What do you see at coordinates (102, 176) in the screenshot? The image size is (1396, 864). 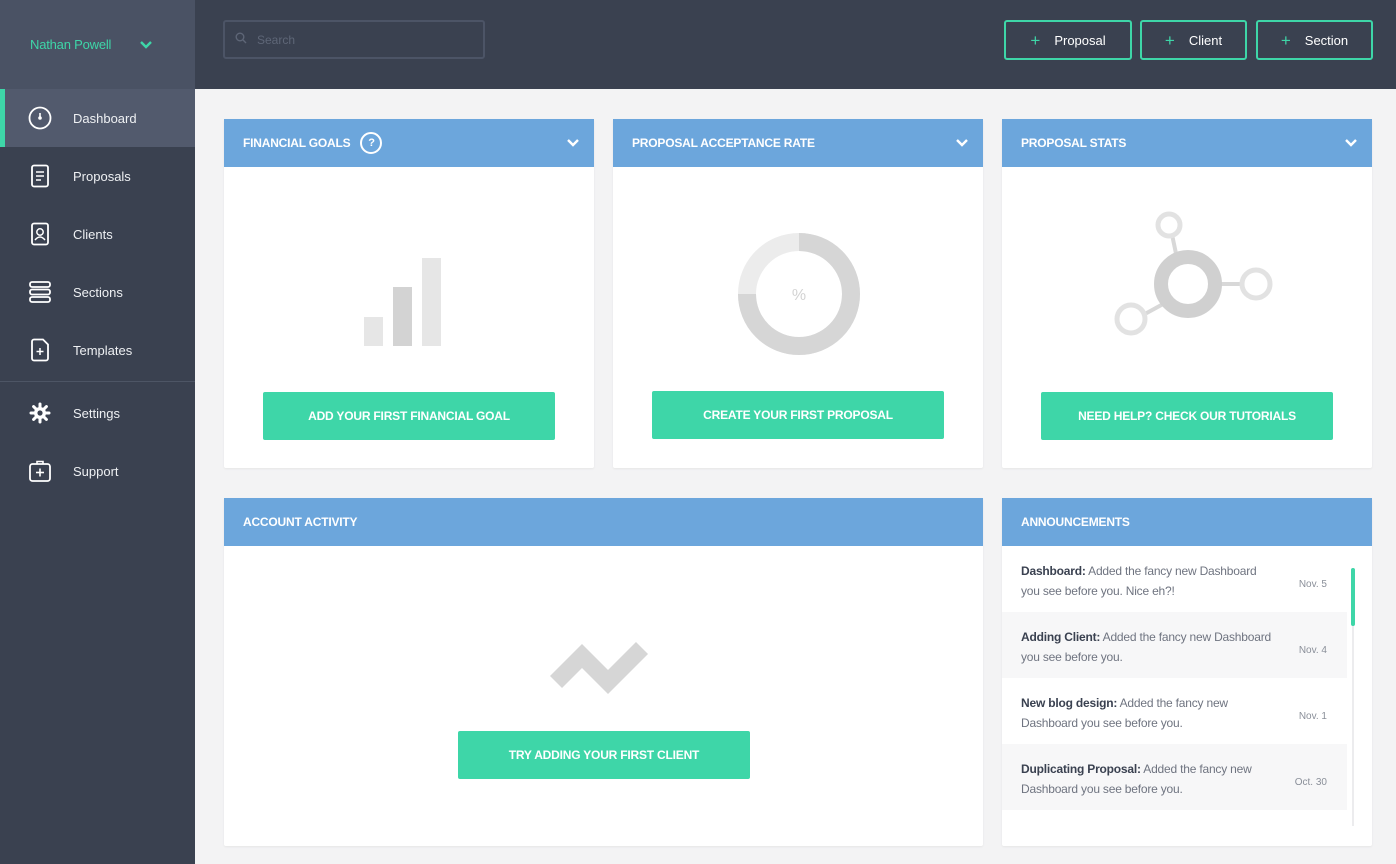 I see `sidebar-item-label: Proposals` at bounding box center [102, 176].